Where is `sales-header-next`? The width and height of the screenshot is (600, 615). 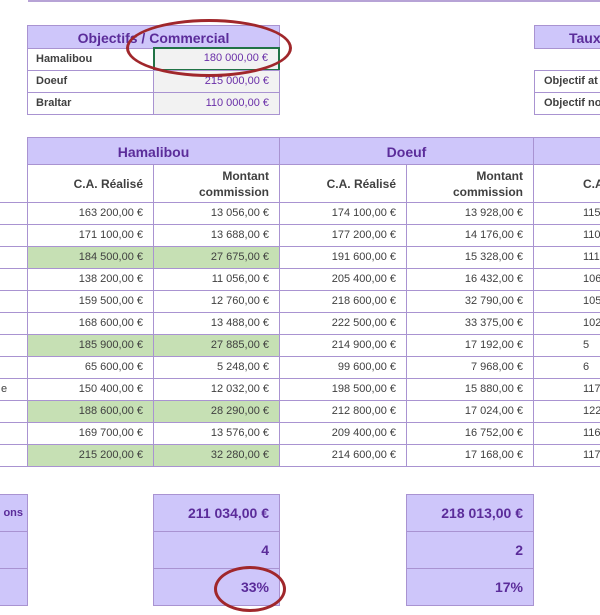
sales-header-next is located at coordinates (566, 151).